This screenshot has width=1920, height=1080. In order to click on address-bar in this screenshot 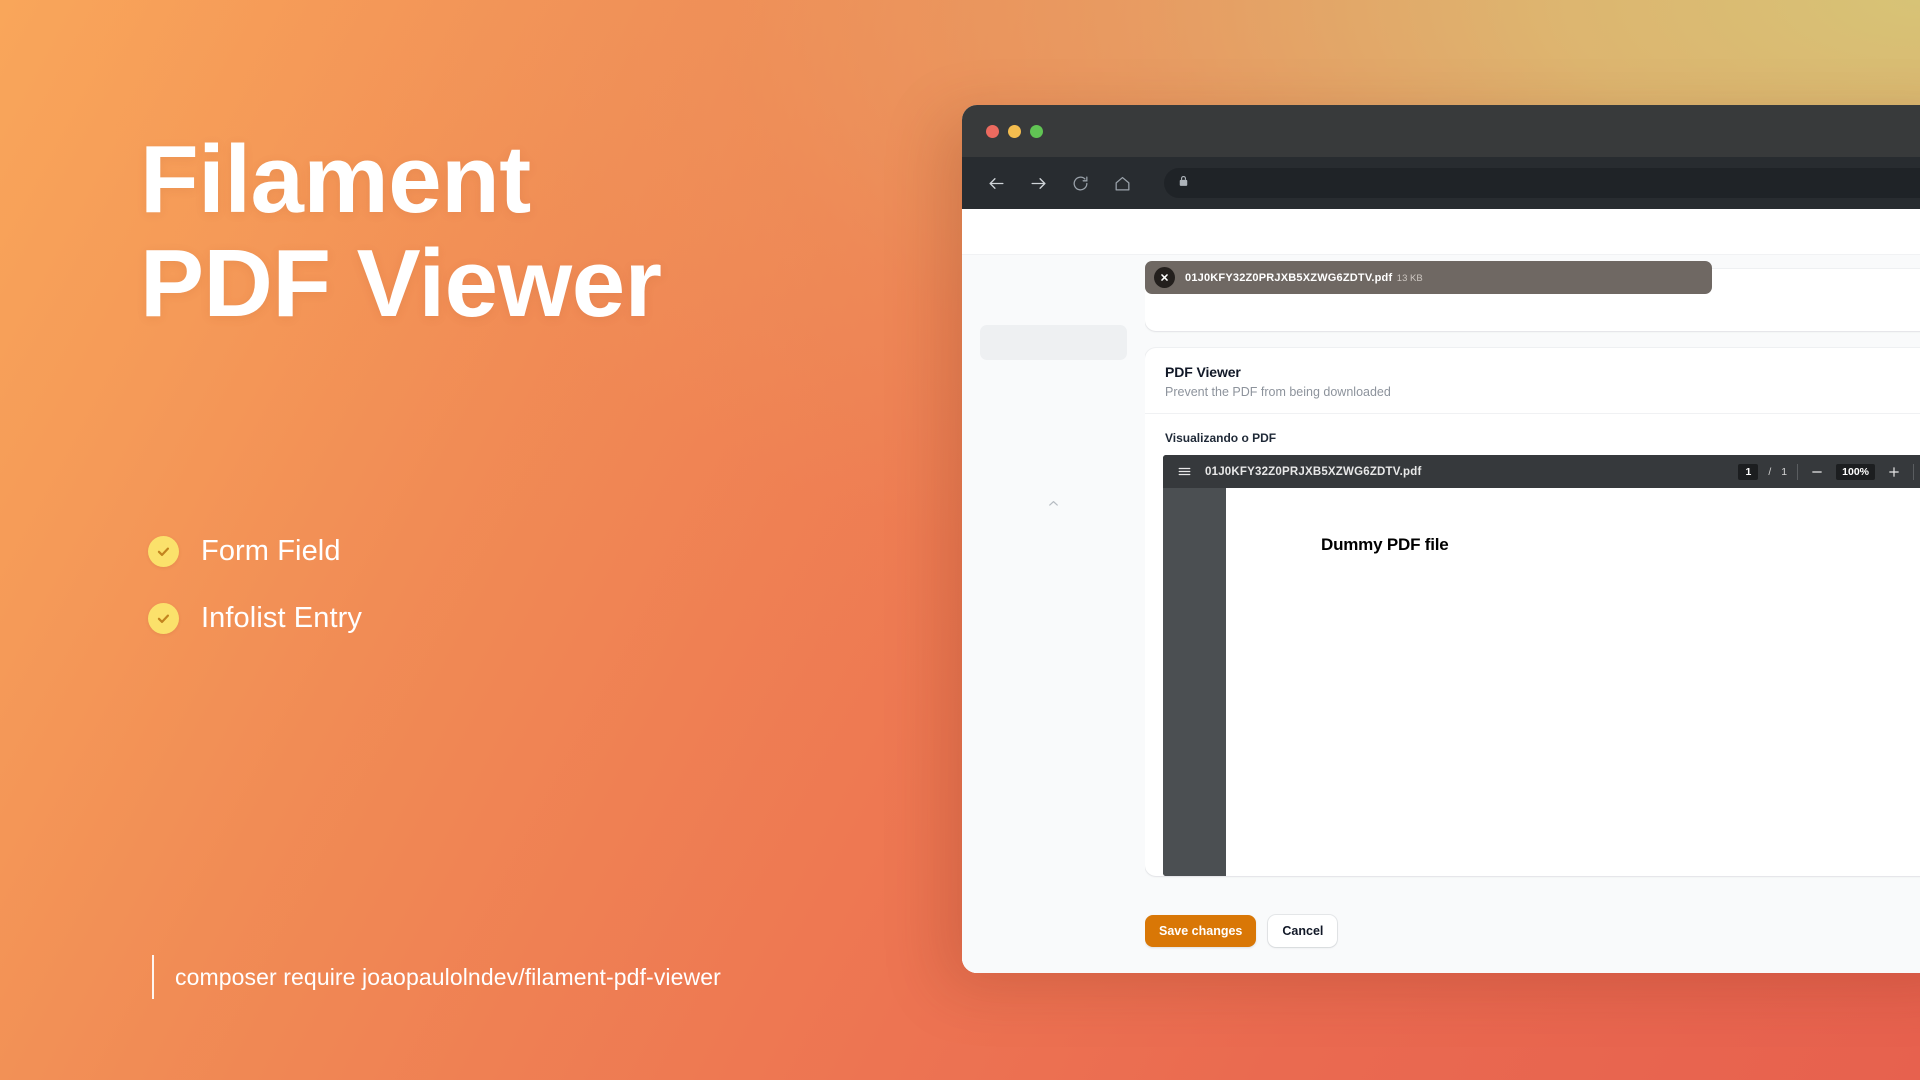, I will do `click(1542, 183)`.